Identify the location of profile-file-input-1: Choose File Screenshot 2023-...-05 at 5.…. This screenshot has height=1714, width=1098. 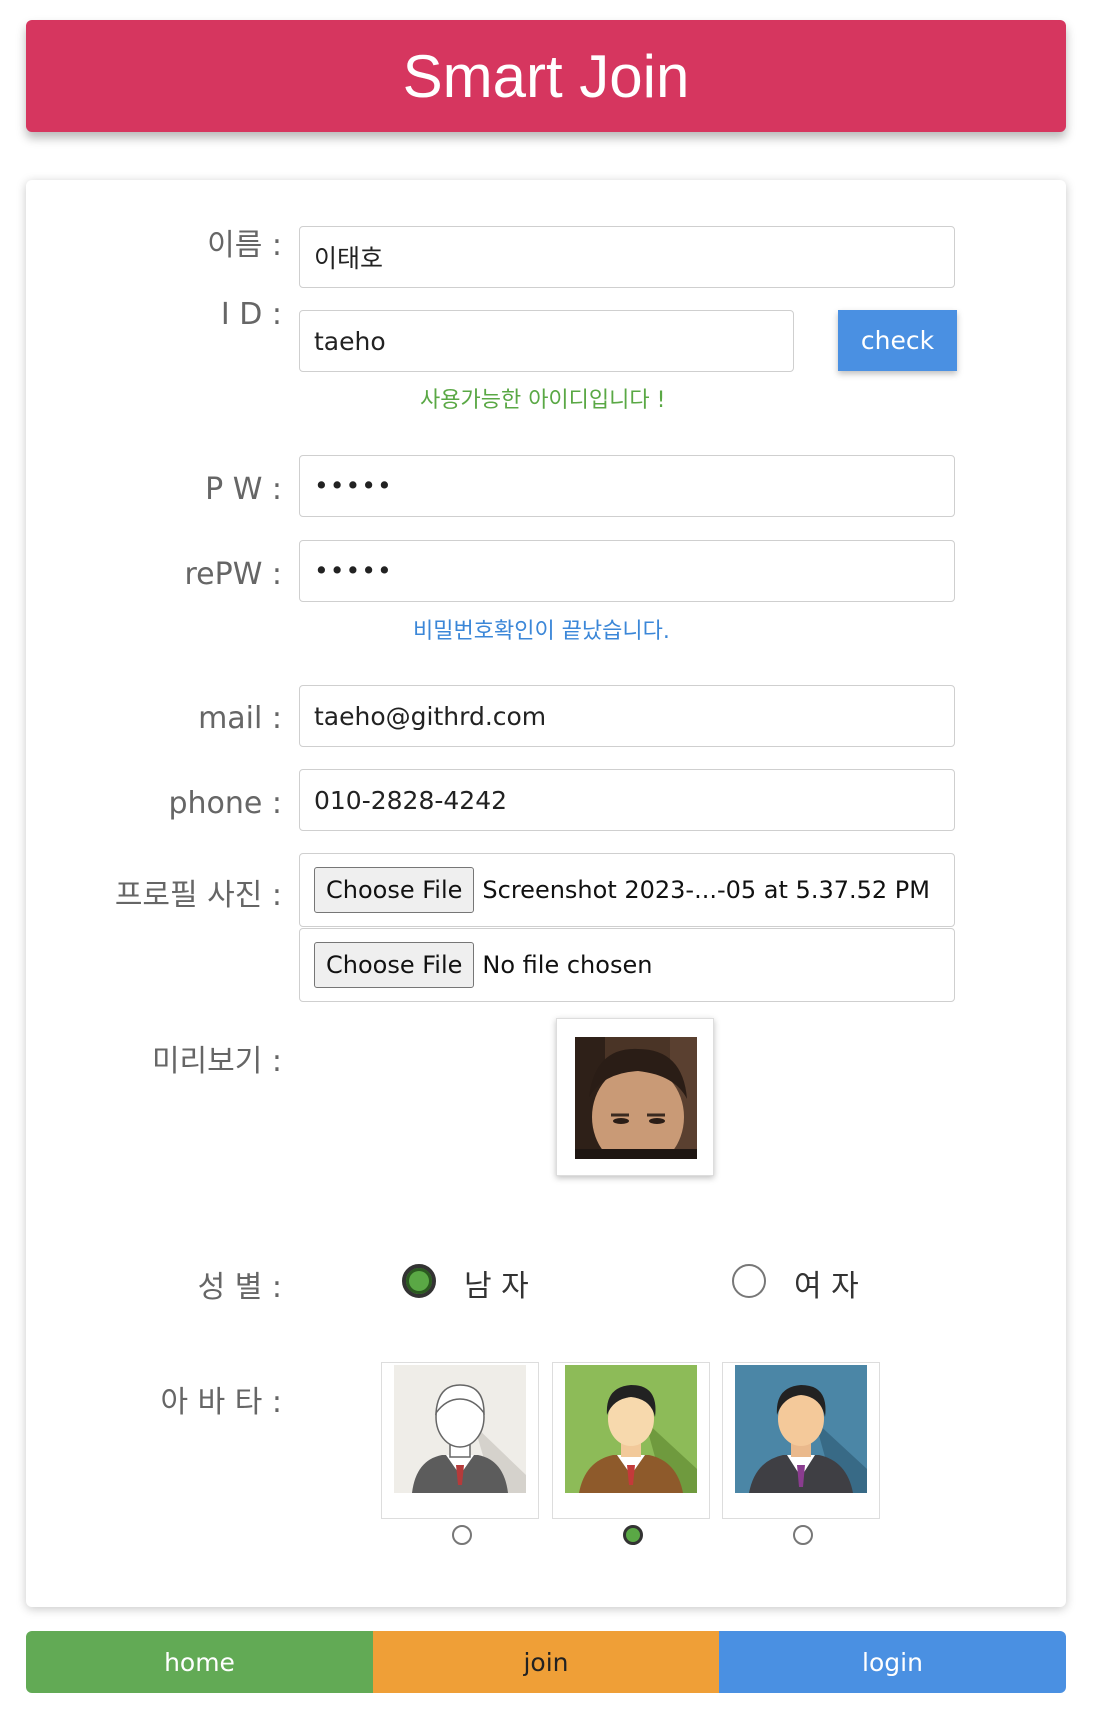
(627, 890).